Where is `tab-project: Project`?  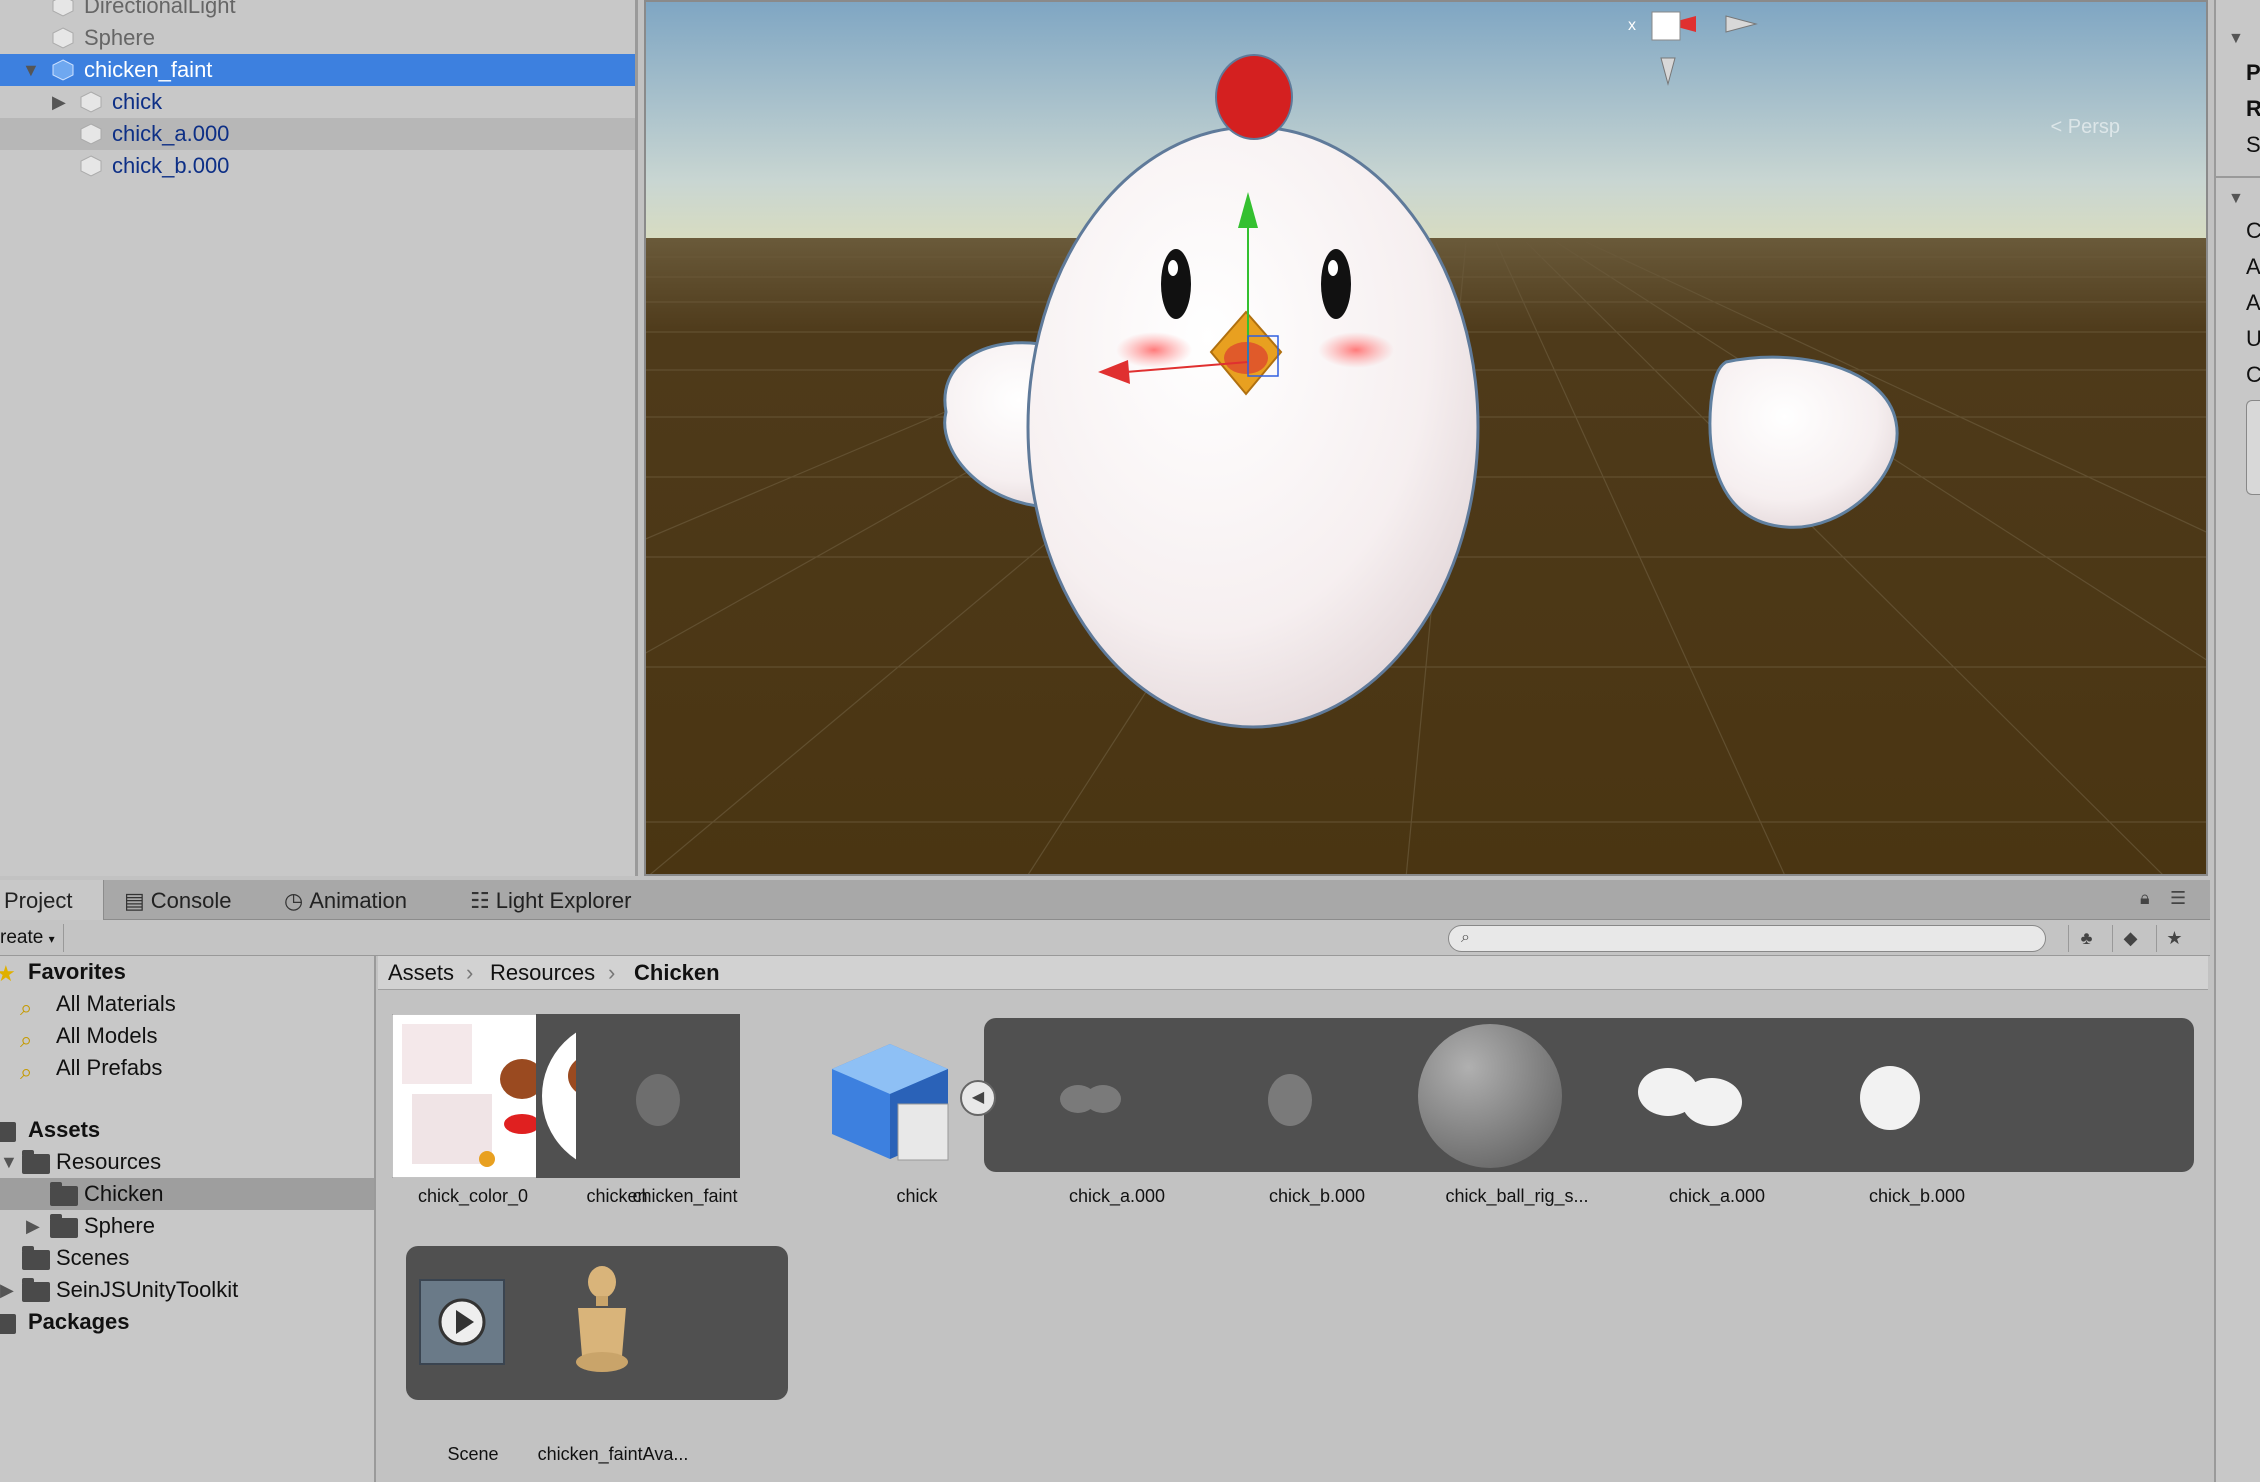 tab-project: Project is located at coordinates (52, 900).